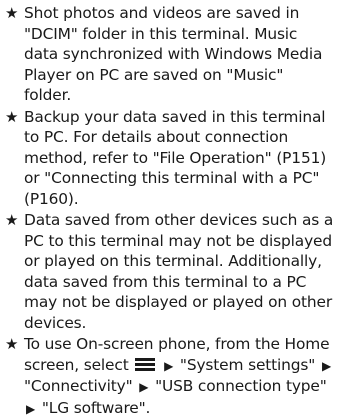  Describe the element at coordinates (96, 407) in the screenshot. I see `step-lg-software: "LG software".` at that location.